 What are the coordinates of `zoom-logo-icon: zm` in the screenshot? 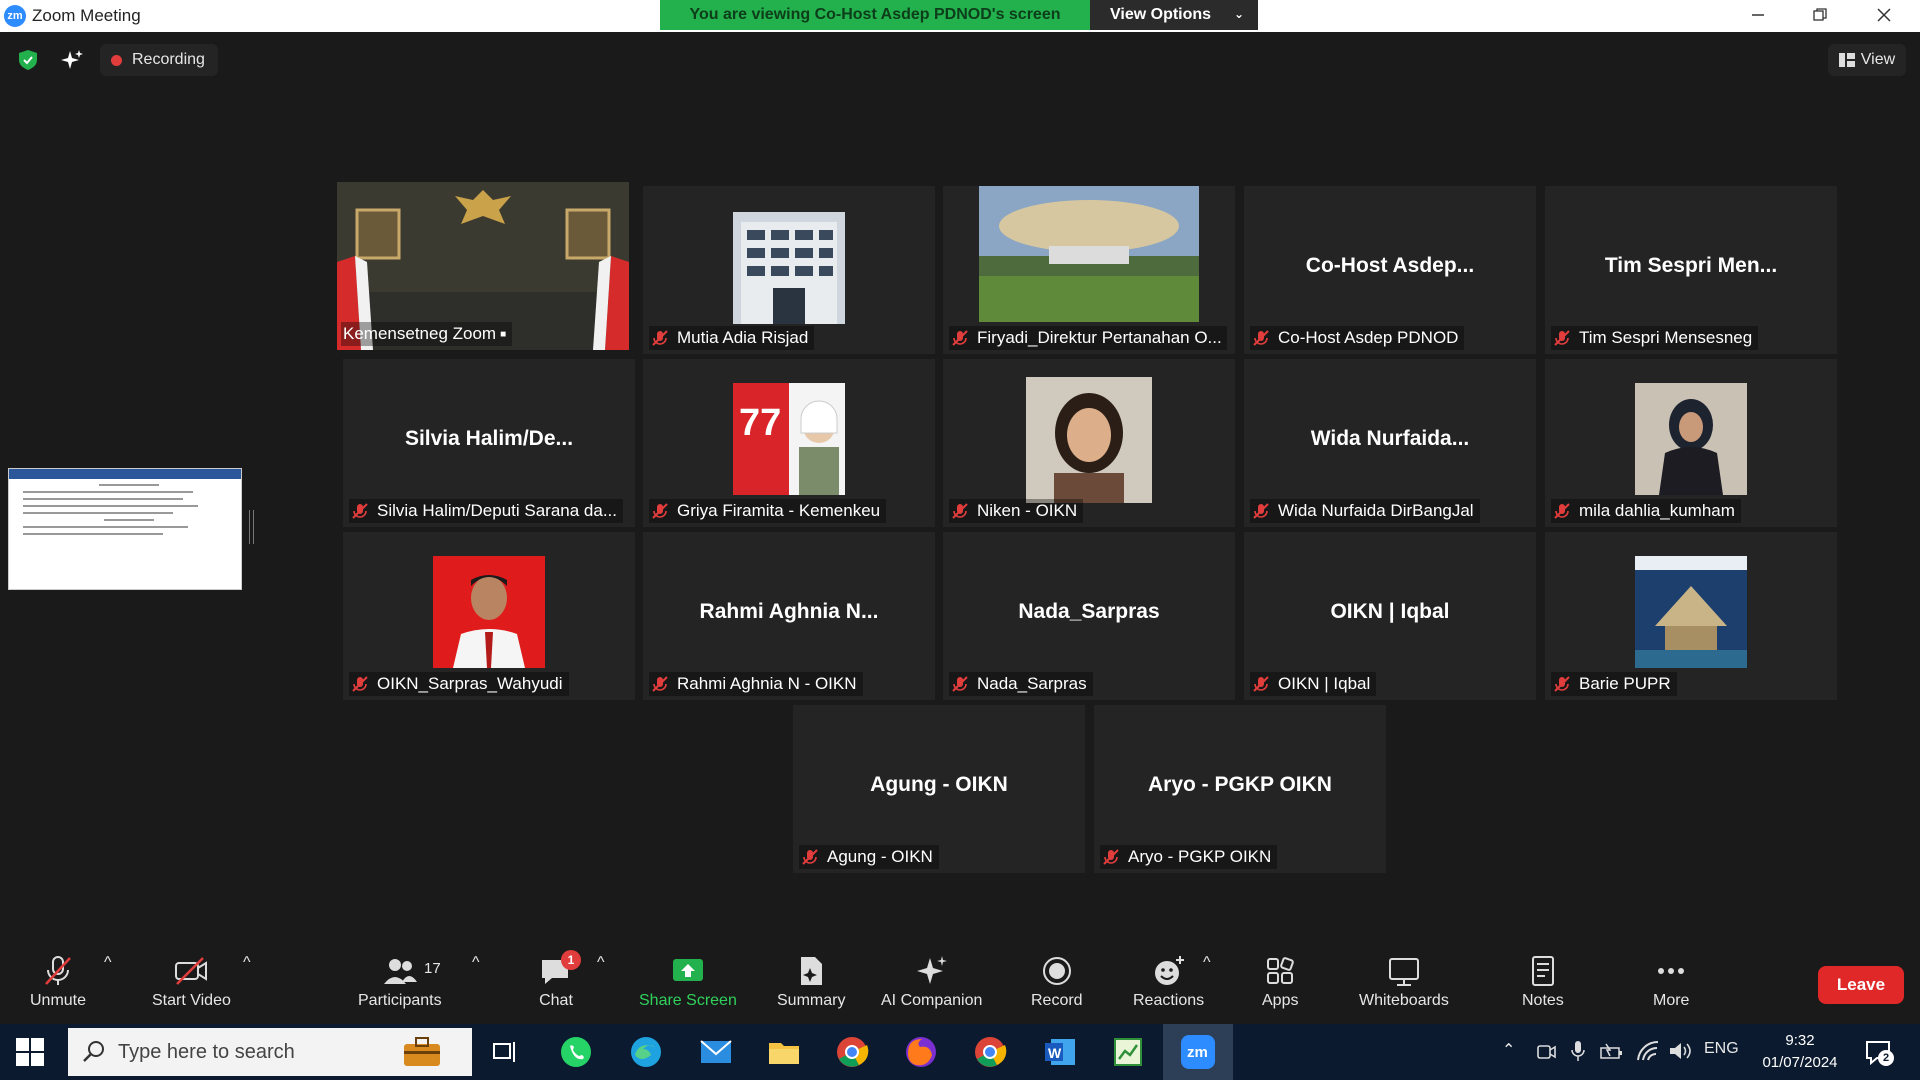 It's located at (15, 16).